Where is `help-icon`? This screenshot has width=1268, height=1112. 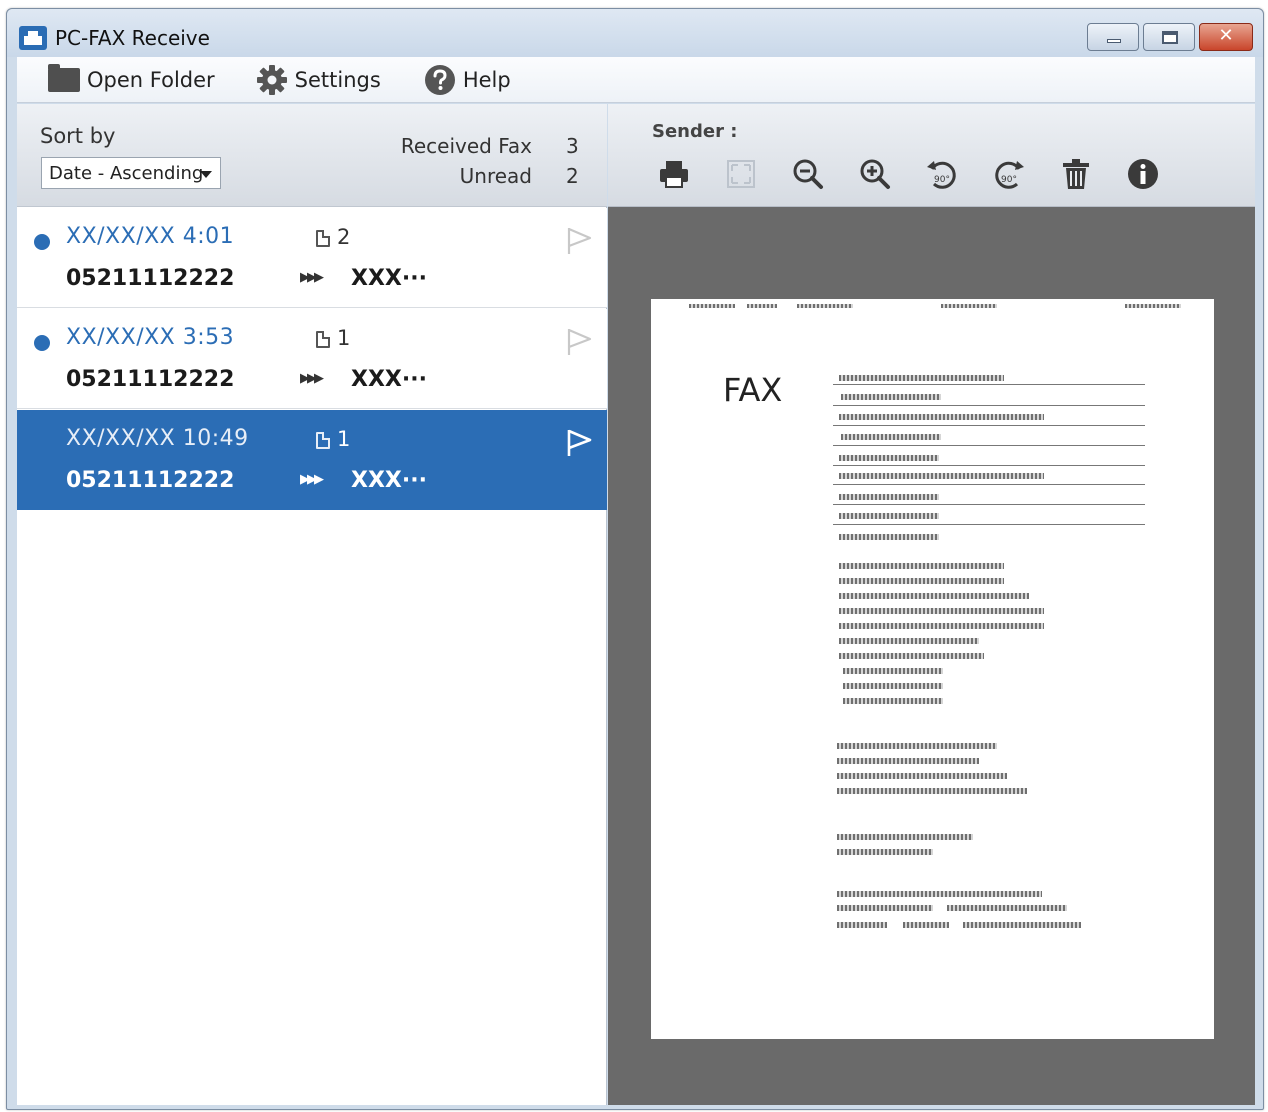
help-icon is located at coordinates (440, 79).